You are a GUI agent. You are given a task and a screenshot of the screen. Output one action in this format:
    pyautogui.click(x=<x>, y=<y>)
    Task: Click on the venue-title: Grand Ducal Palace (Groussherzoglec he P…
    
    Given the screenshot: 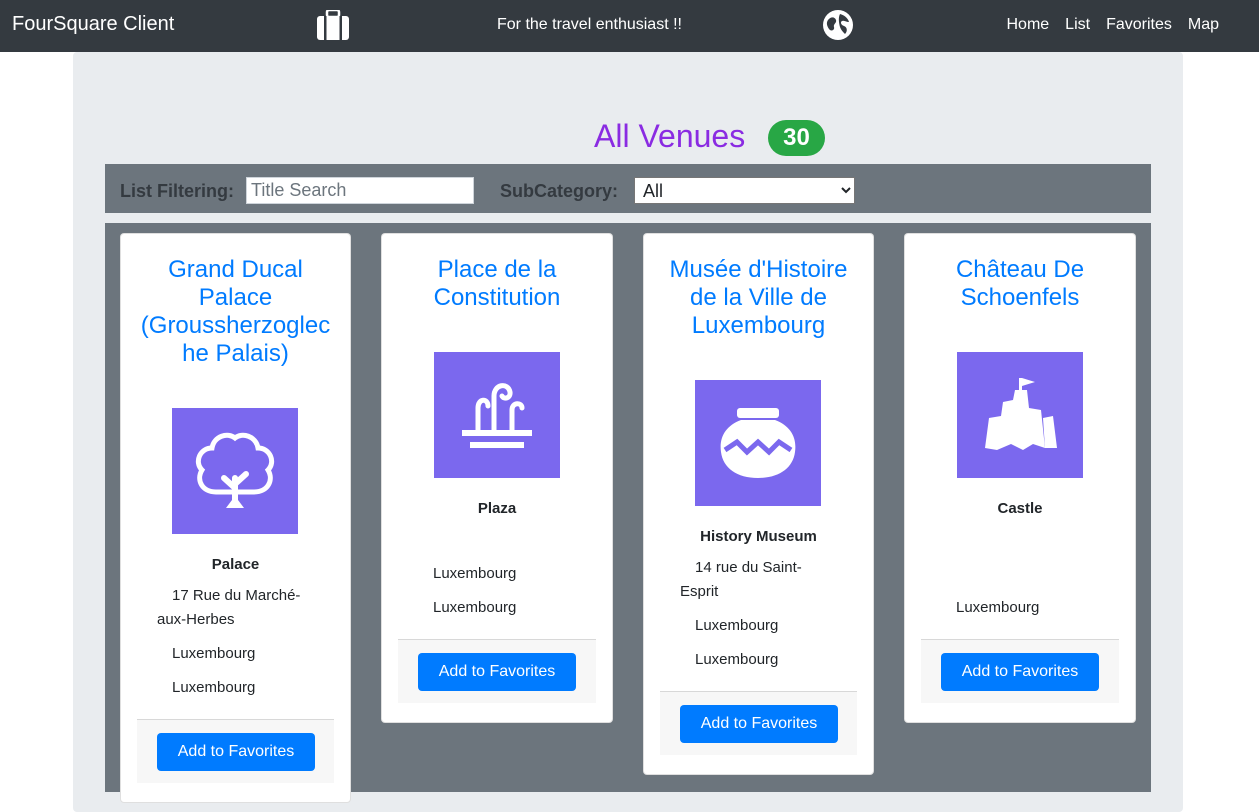 What is the action you would take?
    pyautogui.click(x=235, y=312)
    